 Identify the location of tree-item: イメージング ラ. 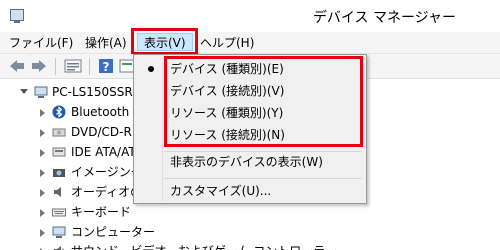
(79, 172).